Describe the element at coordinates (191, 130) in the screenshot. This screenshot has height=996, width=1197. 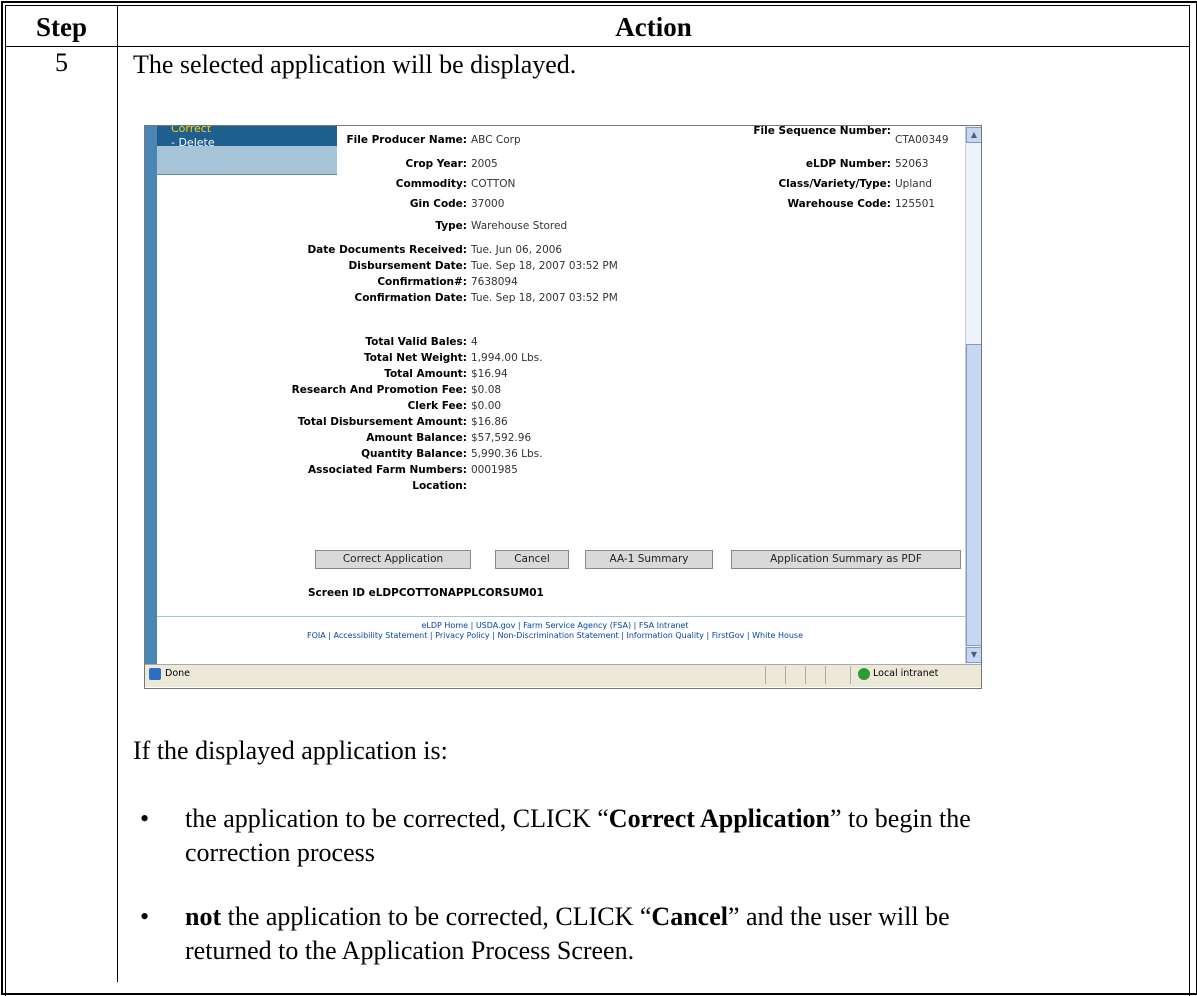
I see `menu-correct-link: Correct` at that location.